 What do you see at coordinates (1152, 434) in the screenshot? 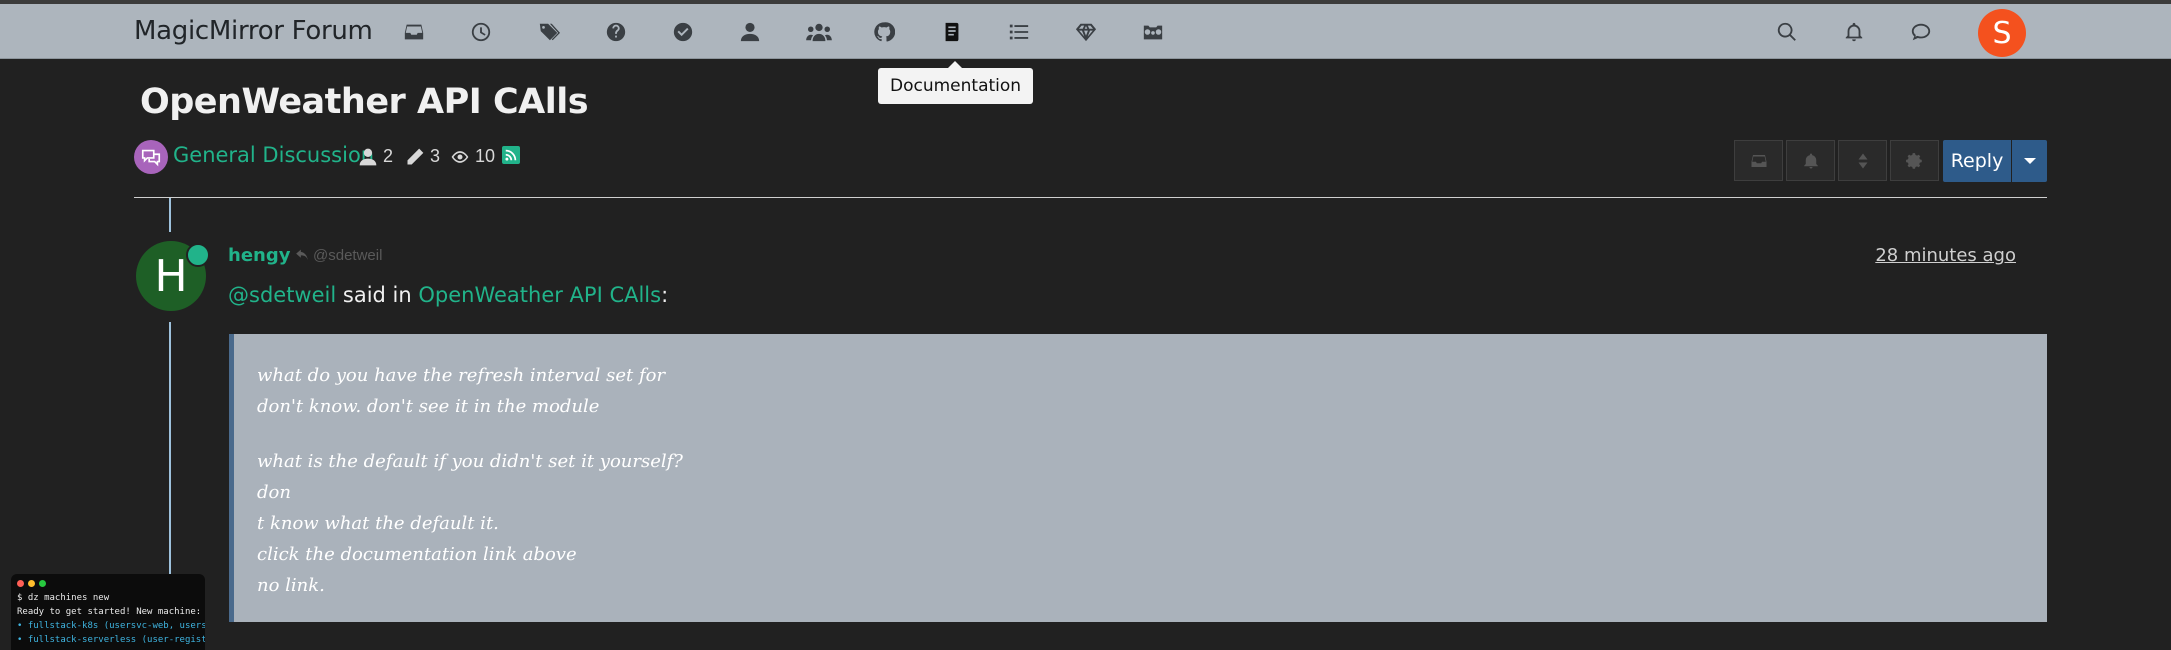
I see `quote-spacer` at bounding box center [1152, 434].